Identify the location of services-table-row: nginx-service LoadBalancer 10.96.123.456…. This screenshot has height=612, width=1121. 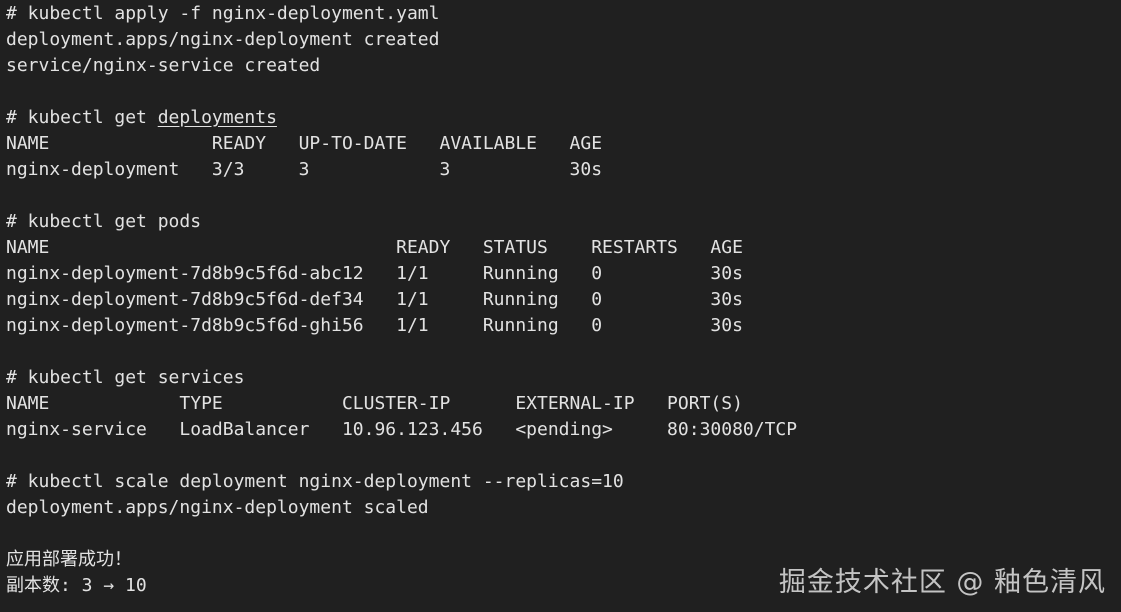
(402, 429).